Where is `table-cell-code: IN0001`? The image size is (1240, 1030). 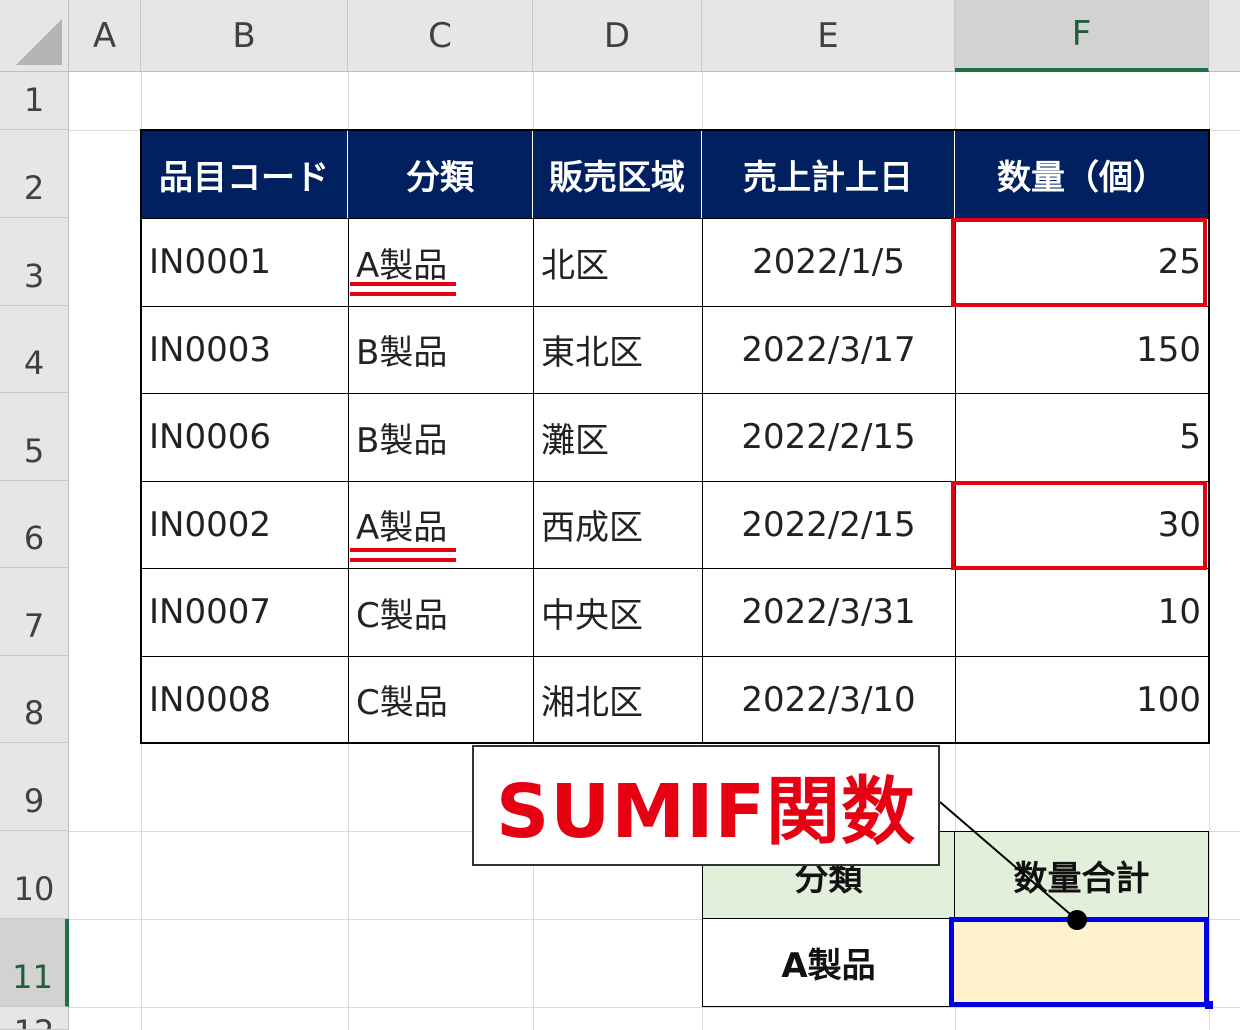 table-cell-code: IN0001 is located at coordinates (244, 262).